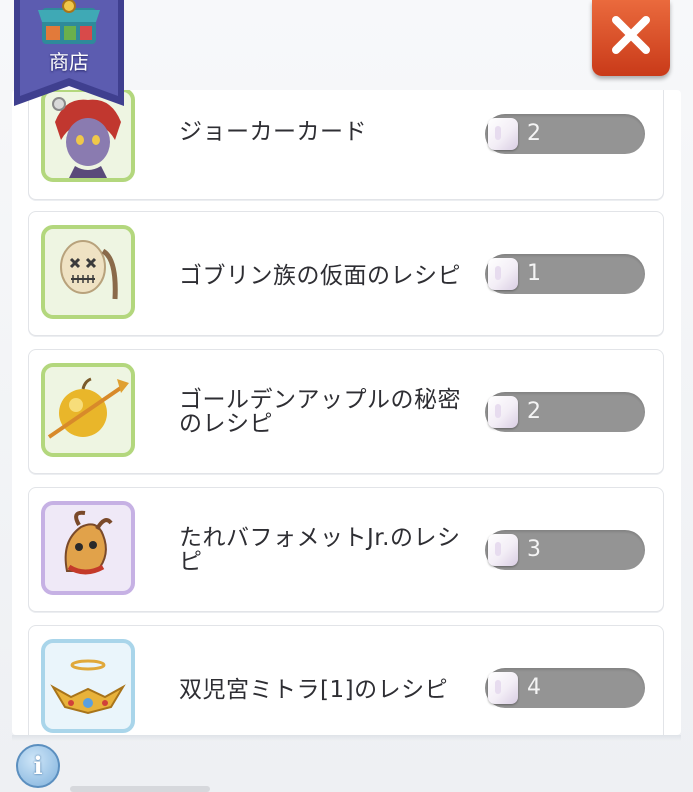 This screenshot has height=792, width=693. I want to click on item-name: たれバフォメットJr.のレシピ, so click(320, 550).